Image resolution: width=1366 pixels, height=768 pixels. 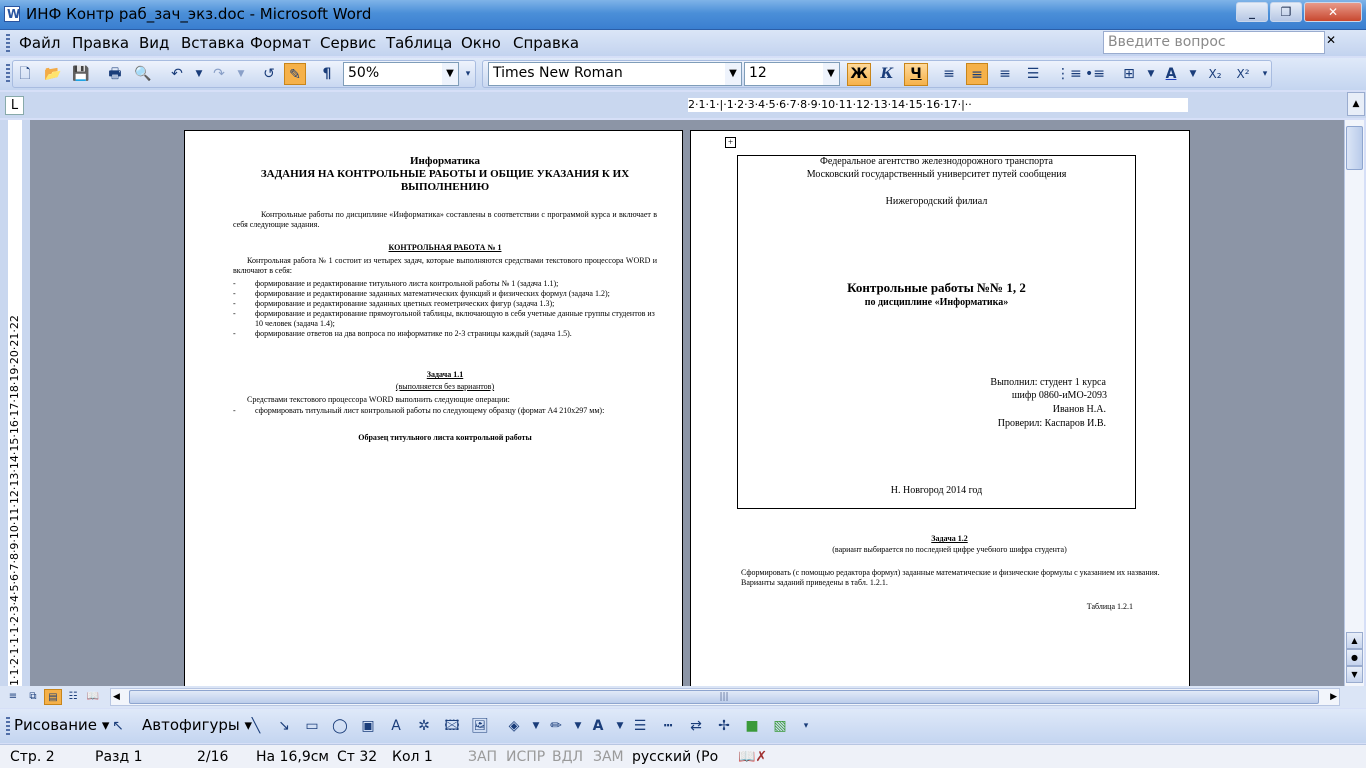 I want to click on underline-button: Ч, so click(x=916, y=74).